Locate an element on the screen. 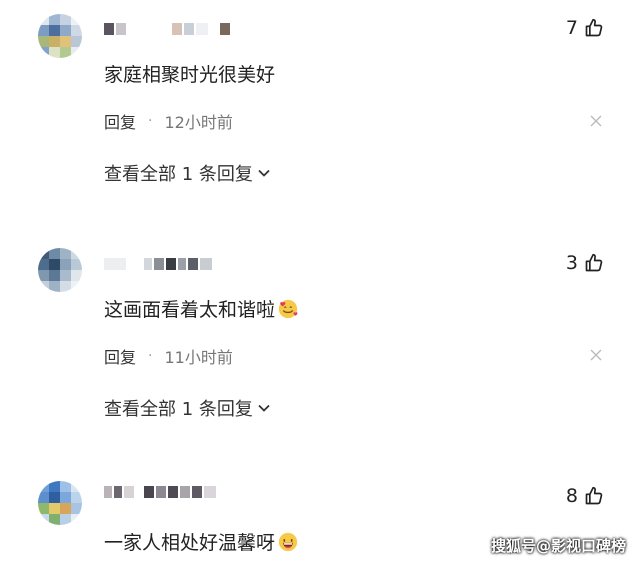 This screenshot has height=562, width=640. like-count: 3 is located at coordinates (571, 263).